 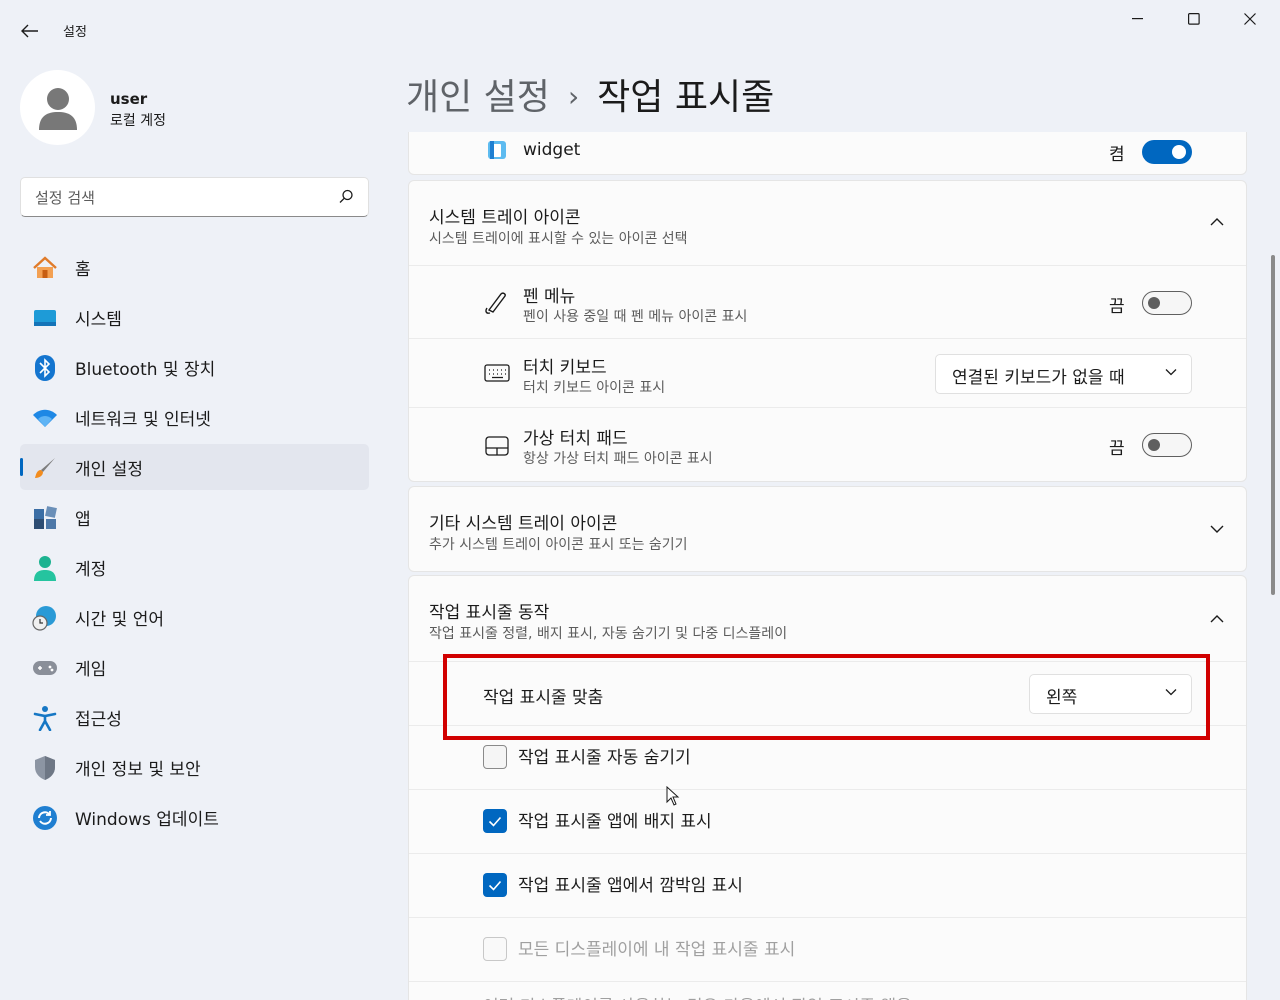 What do you see at coordinates (194, 717) in the screenshot?
I see `sidebar-item-accessibility: 접근성` at bounding box center [194, 717].